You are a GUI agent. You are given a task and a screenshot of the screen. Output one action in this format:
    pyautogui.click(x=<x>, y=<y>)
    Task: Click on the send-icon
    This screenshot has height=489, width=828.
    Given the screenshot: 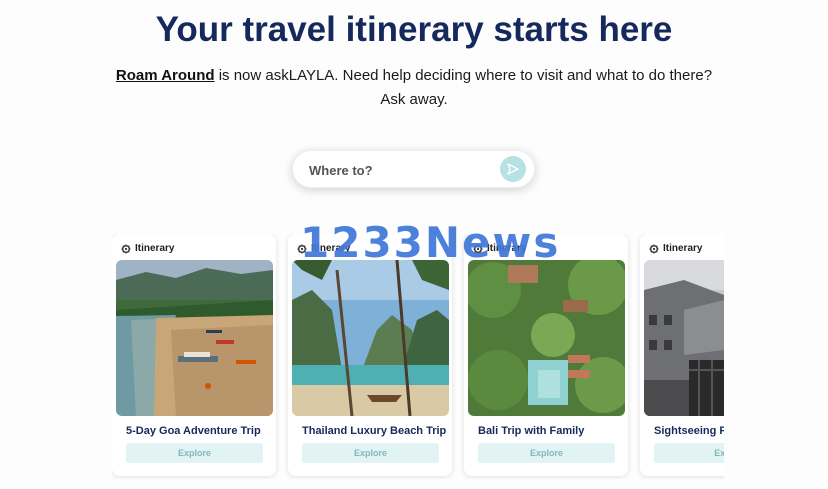 What is the action you would take?
    pyautogui.click(x=513, y=169)
    